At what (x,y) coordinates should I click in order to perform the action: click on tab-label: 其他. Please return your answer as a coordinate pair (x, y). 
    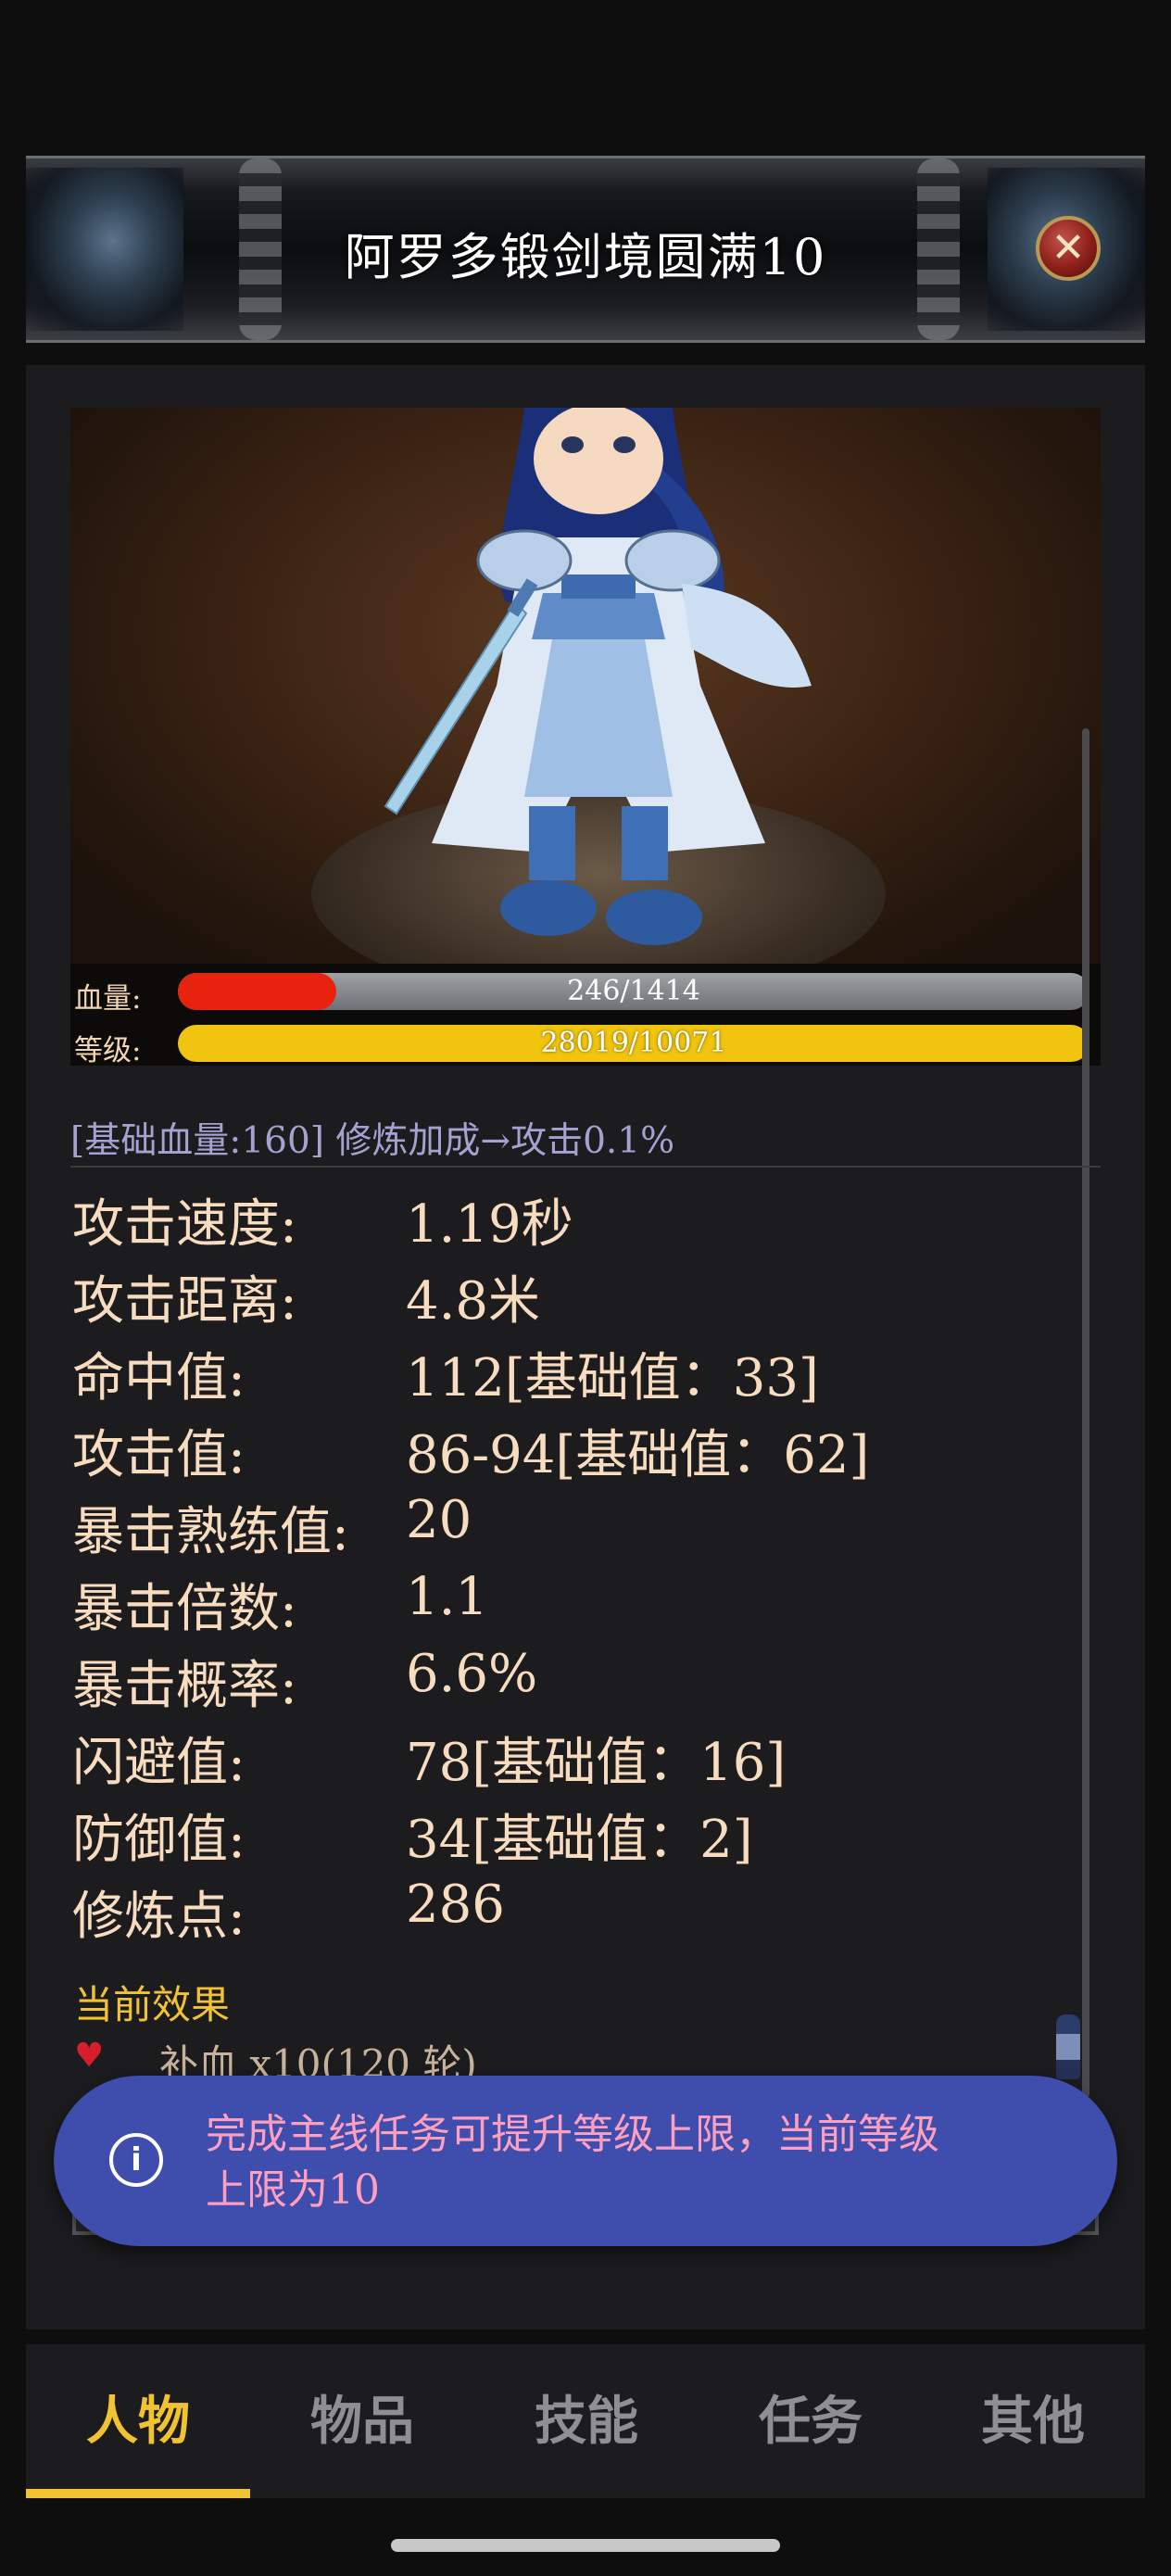
    Looking at the image, I should click on (1033, 2421).